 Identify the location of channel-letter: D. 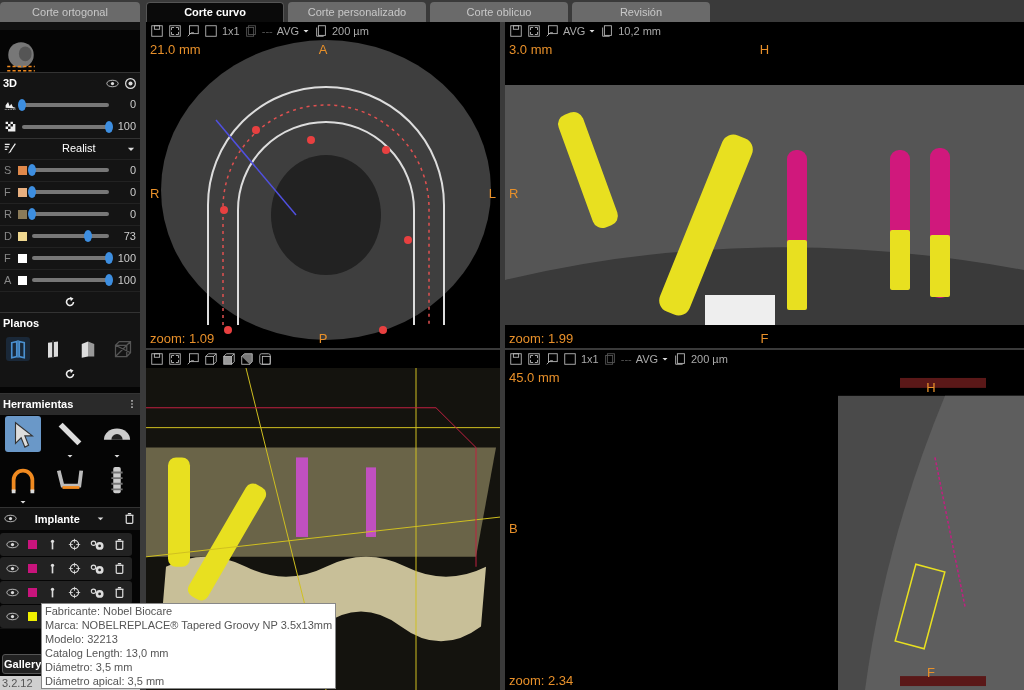
(8, 236).